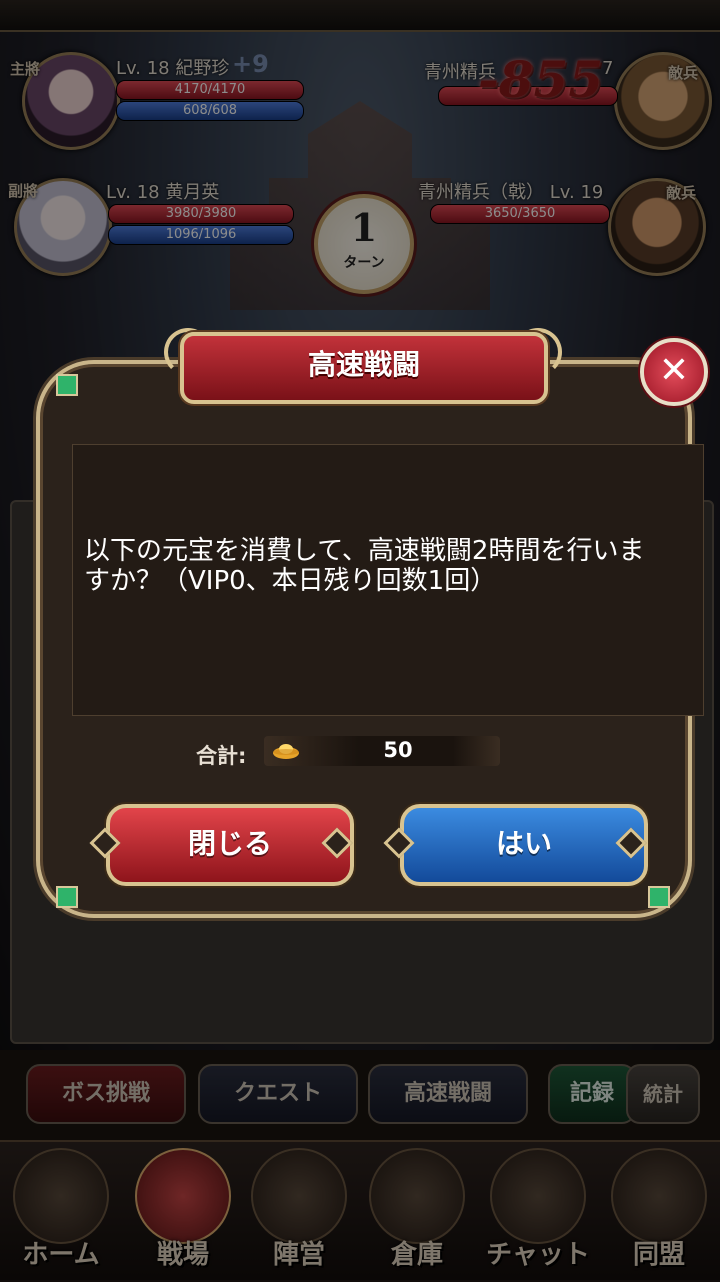  Describe the element at coordinates (221, 756) in the screenshot. I see `total-label: 合計:` at that location.